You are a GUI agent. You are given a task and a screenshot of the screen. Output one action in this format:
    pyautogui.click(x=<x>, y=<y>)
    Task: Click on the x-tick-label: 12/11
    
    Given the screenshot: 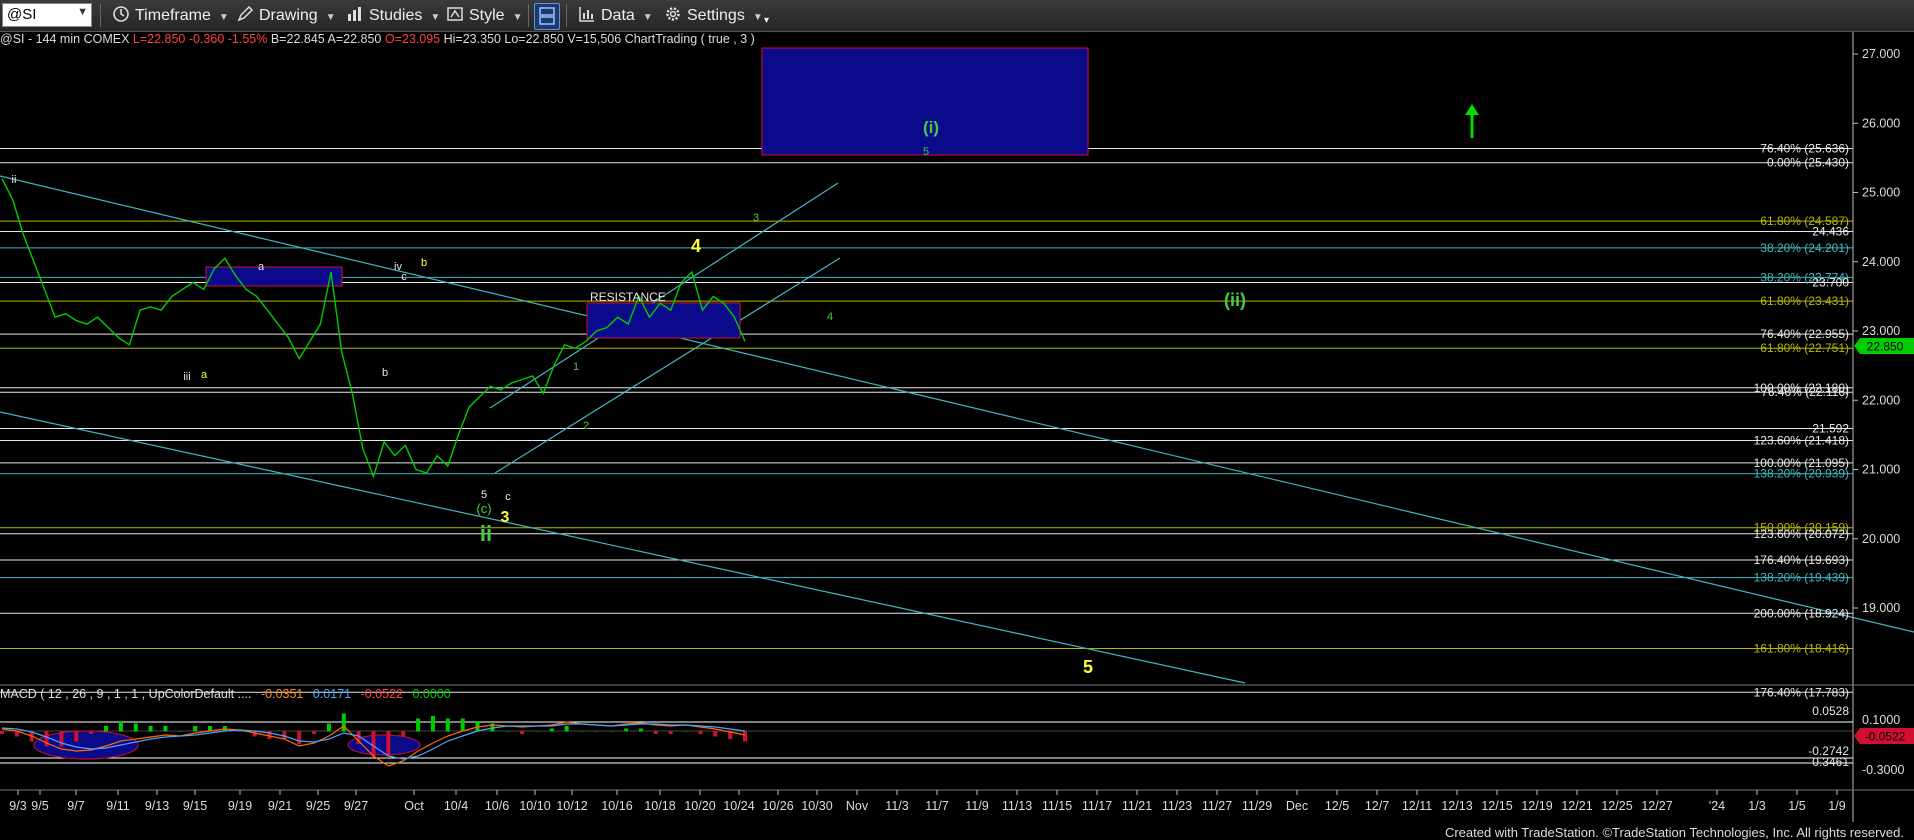 What is the action you would take?
    pyautogui.click(x=1417, y=806)
    